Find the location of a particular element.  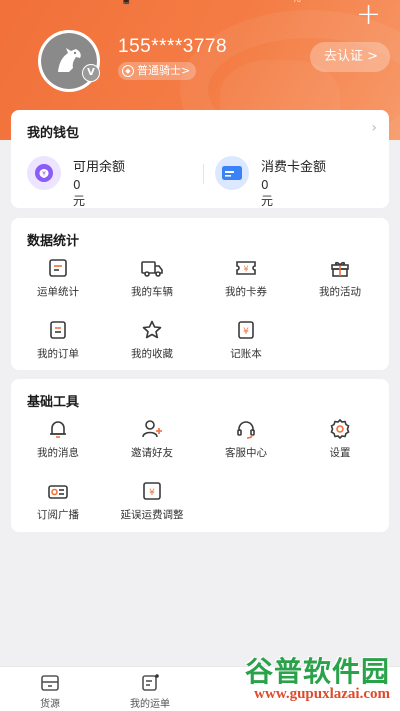

status-bar-fragment: 📱 % is located at coordinates (249, 2).